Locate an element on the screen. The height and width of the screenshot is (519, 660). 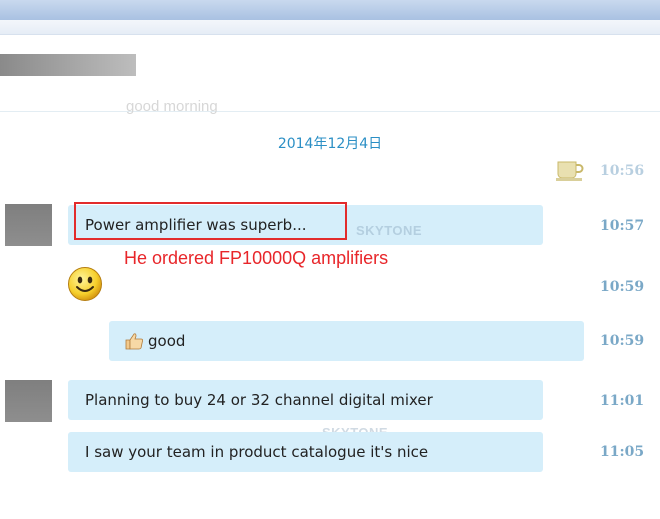
contact-name-redacted is located at coordinates (68, 65).